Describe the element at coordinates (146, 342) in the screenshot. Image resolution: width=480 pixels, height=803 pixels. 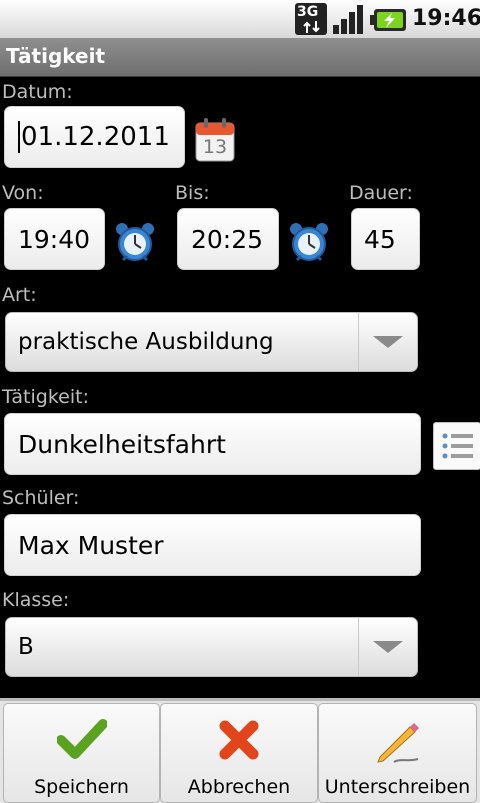
I see `art-value: praktische Ausbildung` at that location.